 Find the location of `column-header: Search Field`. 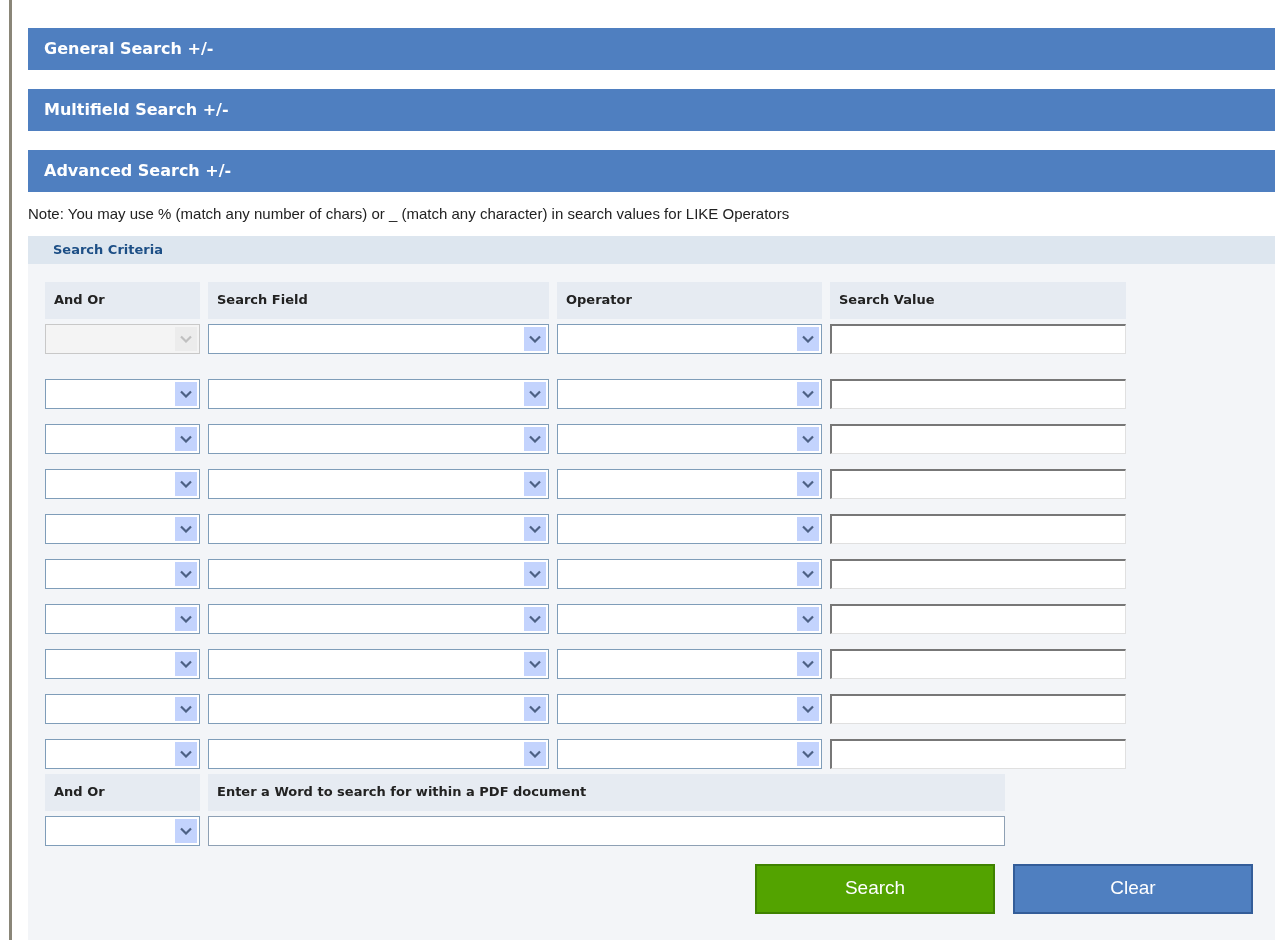

column-header: Search Field is located at coordinates (378, 300).